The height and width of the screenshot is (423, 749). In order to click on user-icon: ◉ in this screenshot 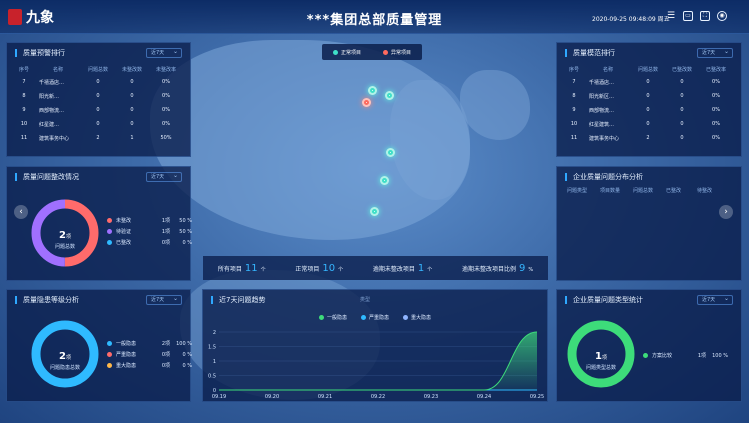, I will do `click(722, 16)`.